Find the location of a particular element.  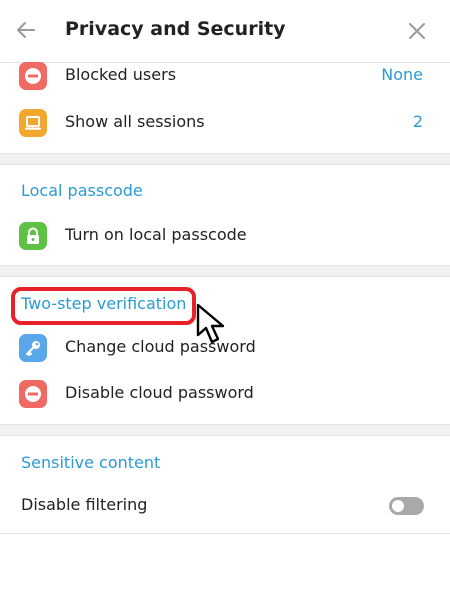

toggle-knob is located at coordinates (398, 506).